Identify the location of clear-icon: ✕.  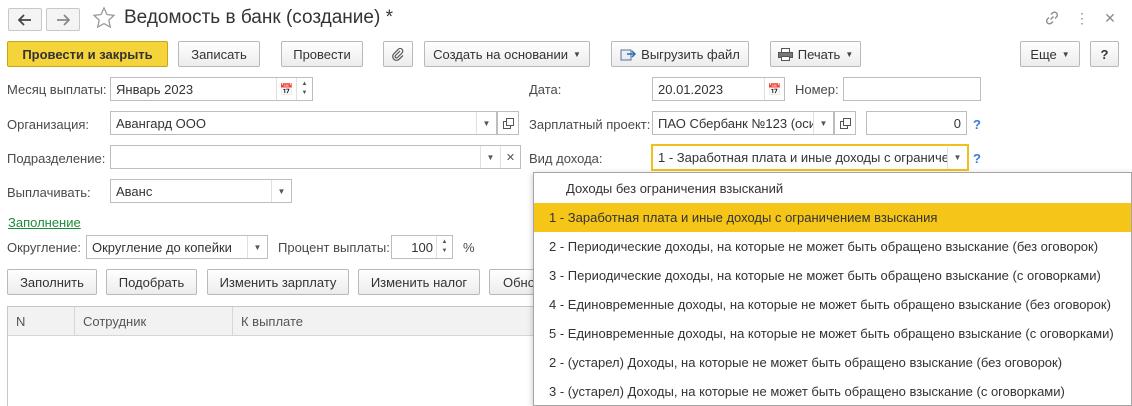
(510, 157).